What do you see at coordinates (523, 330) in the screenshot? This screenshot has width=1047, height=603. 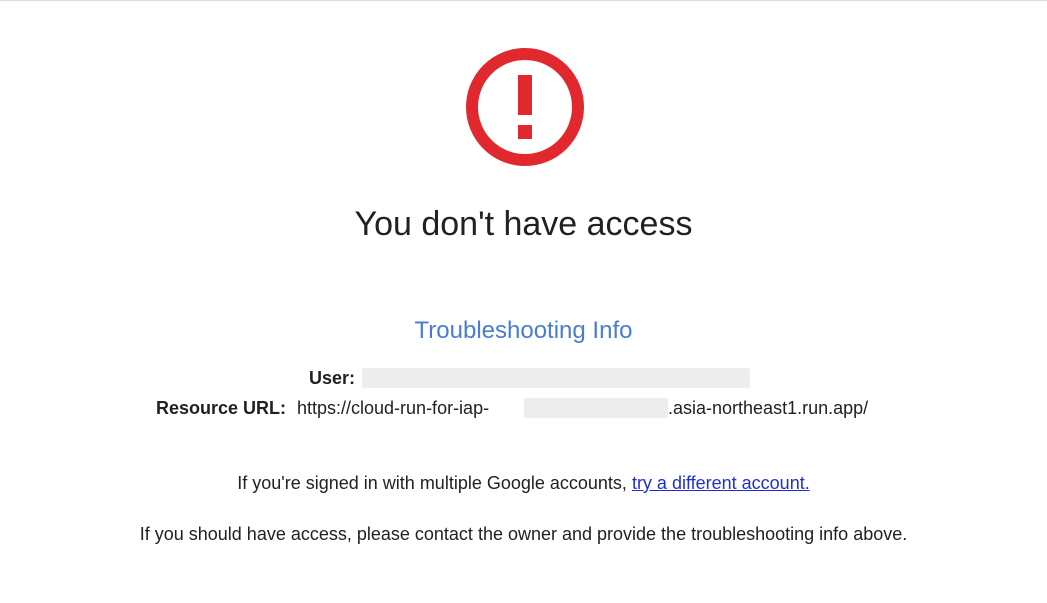 I see `troubleshooting-title: Troubleshooting Info` at bounding box center [523, 330].